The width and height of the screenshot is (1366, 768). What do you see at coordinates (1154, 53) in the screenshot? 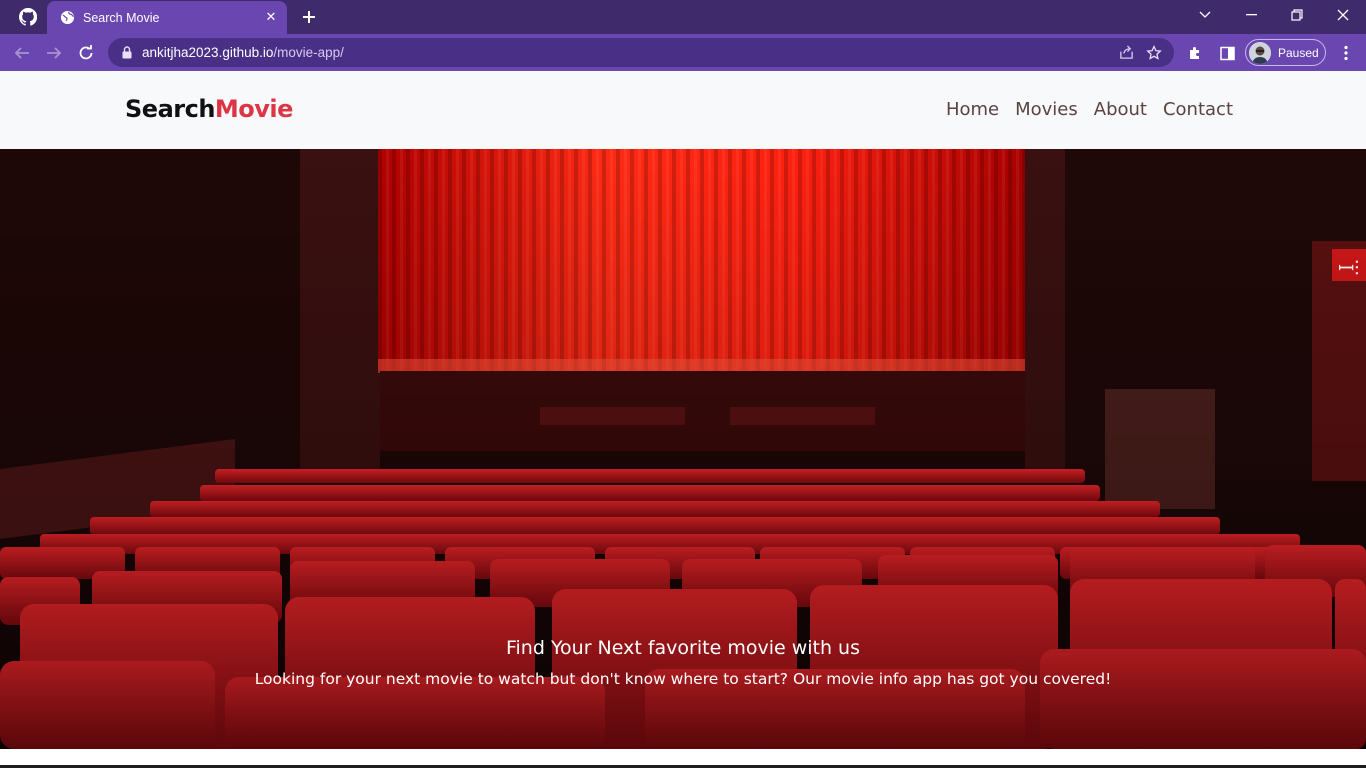
I see `bookmark-star-icon` at bounding box center [1154, 53].